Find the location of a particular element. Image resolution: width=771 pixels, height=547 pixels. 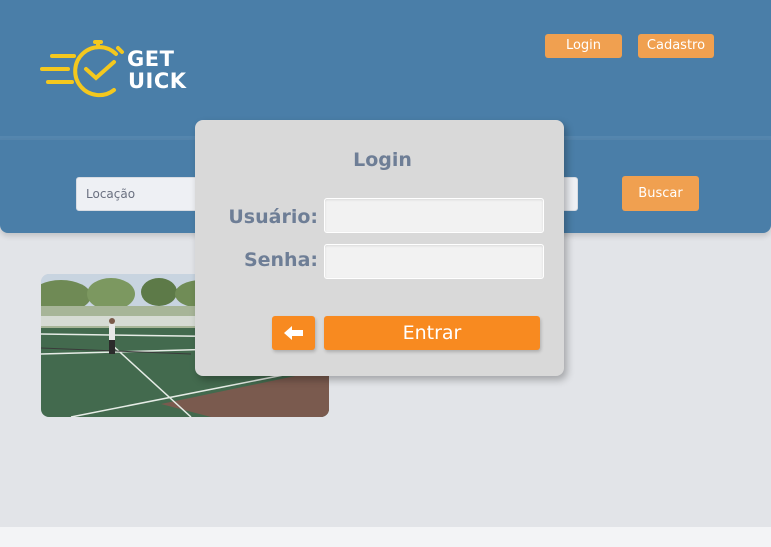

search-button: Buscar is located at coordinates (660, 193).